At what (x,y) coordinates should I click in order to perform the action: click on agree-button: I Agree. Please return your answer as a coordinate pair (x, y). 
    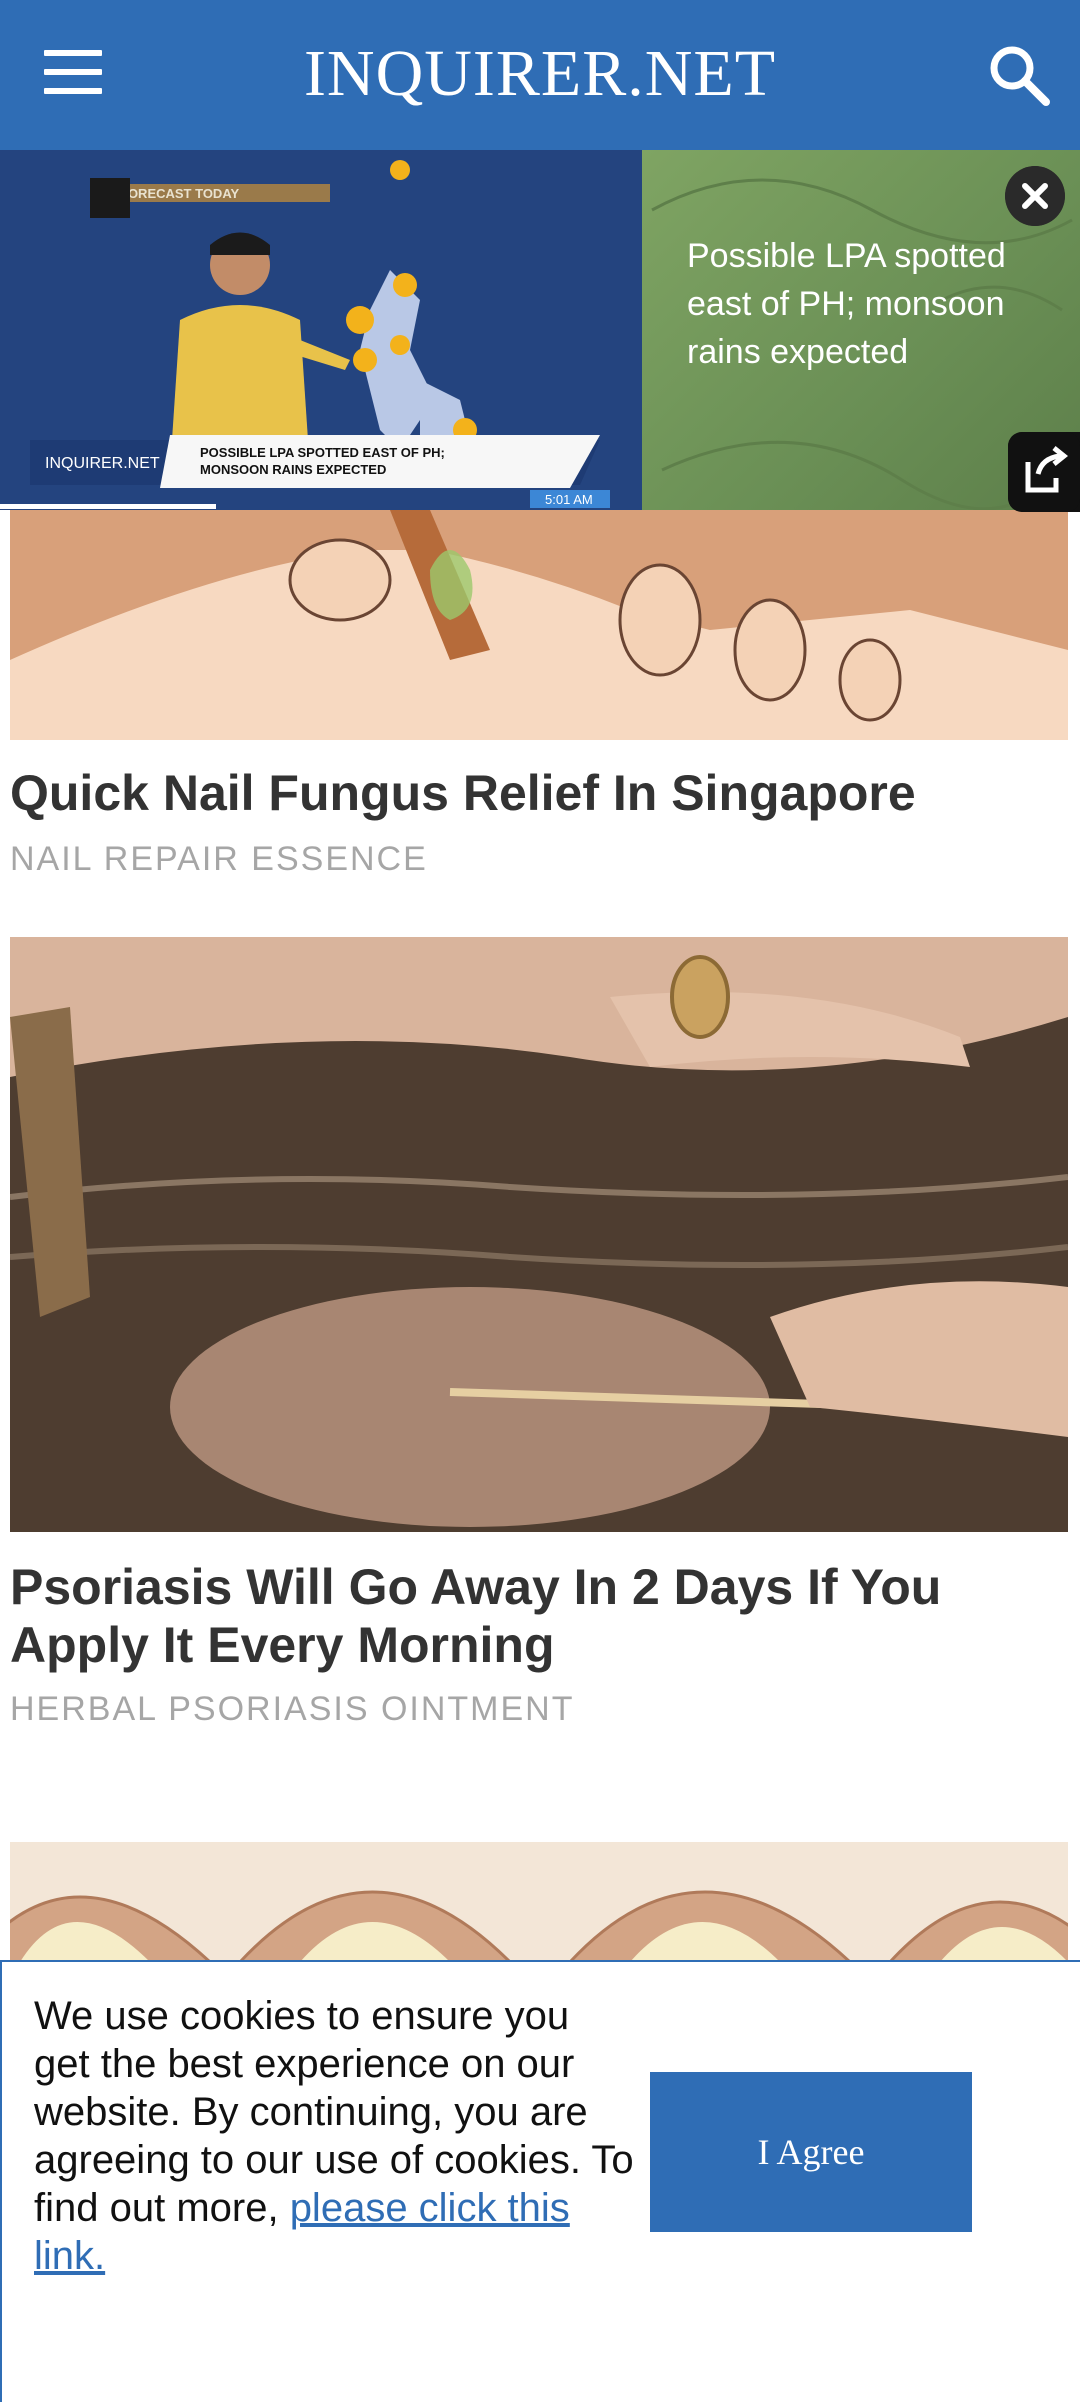
    Looking at the image, I should click on (811, 2152).